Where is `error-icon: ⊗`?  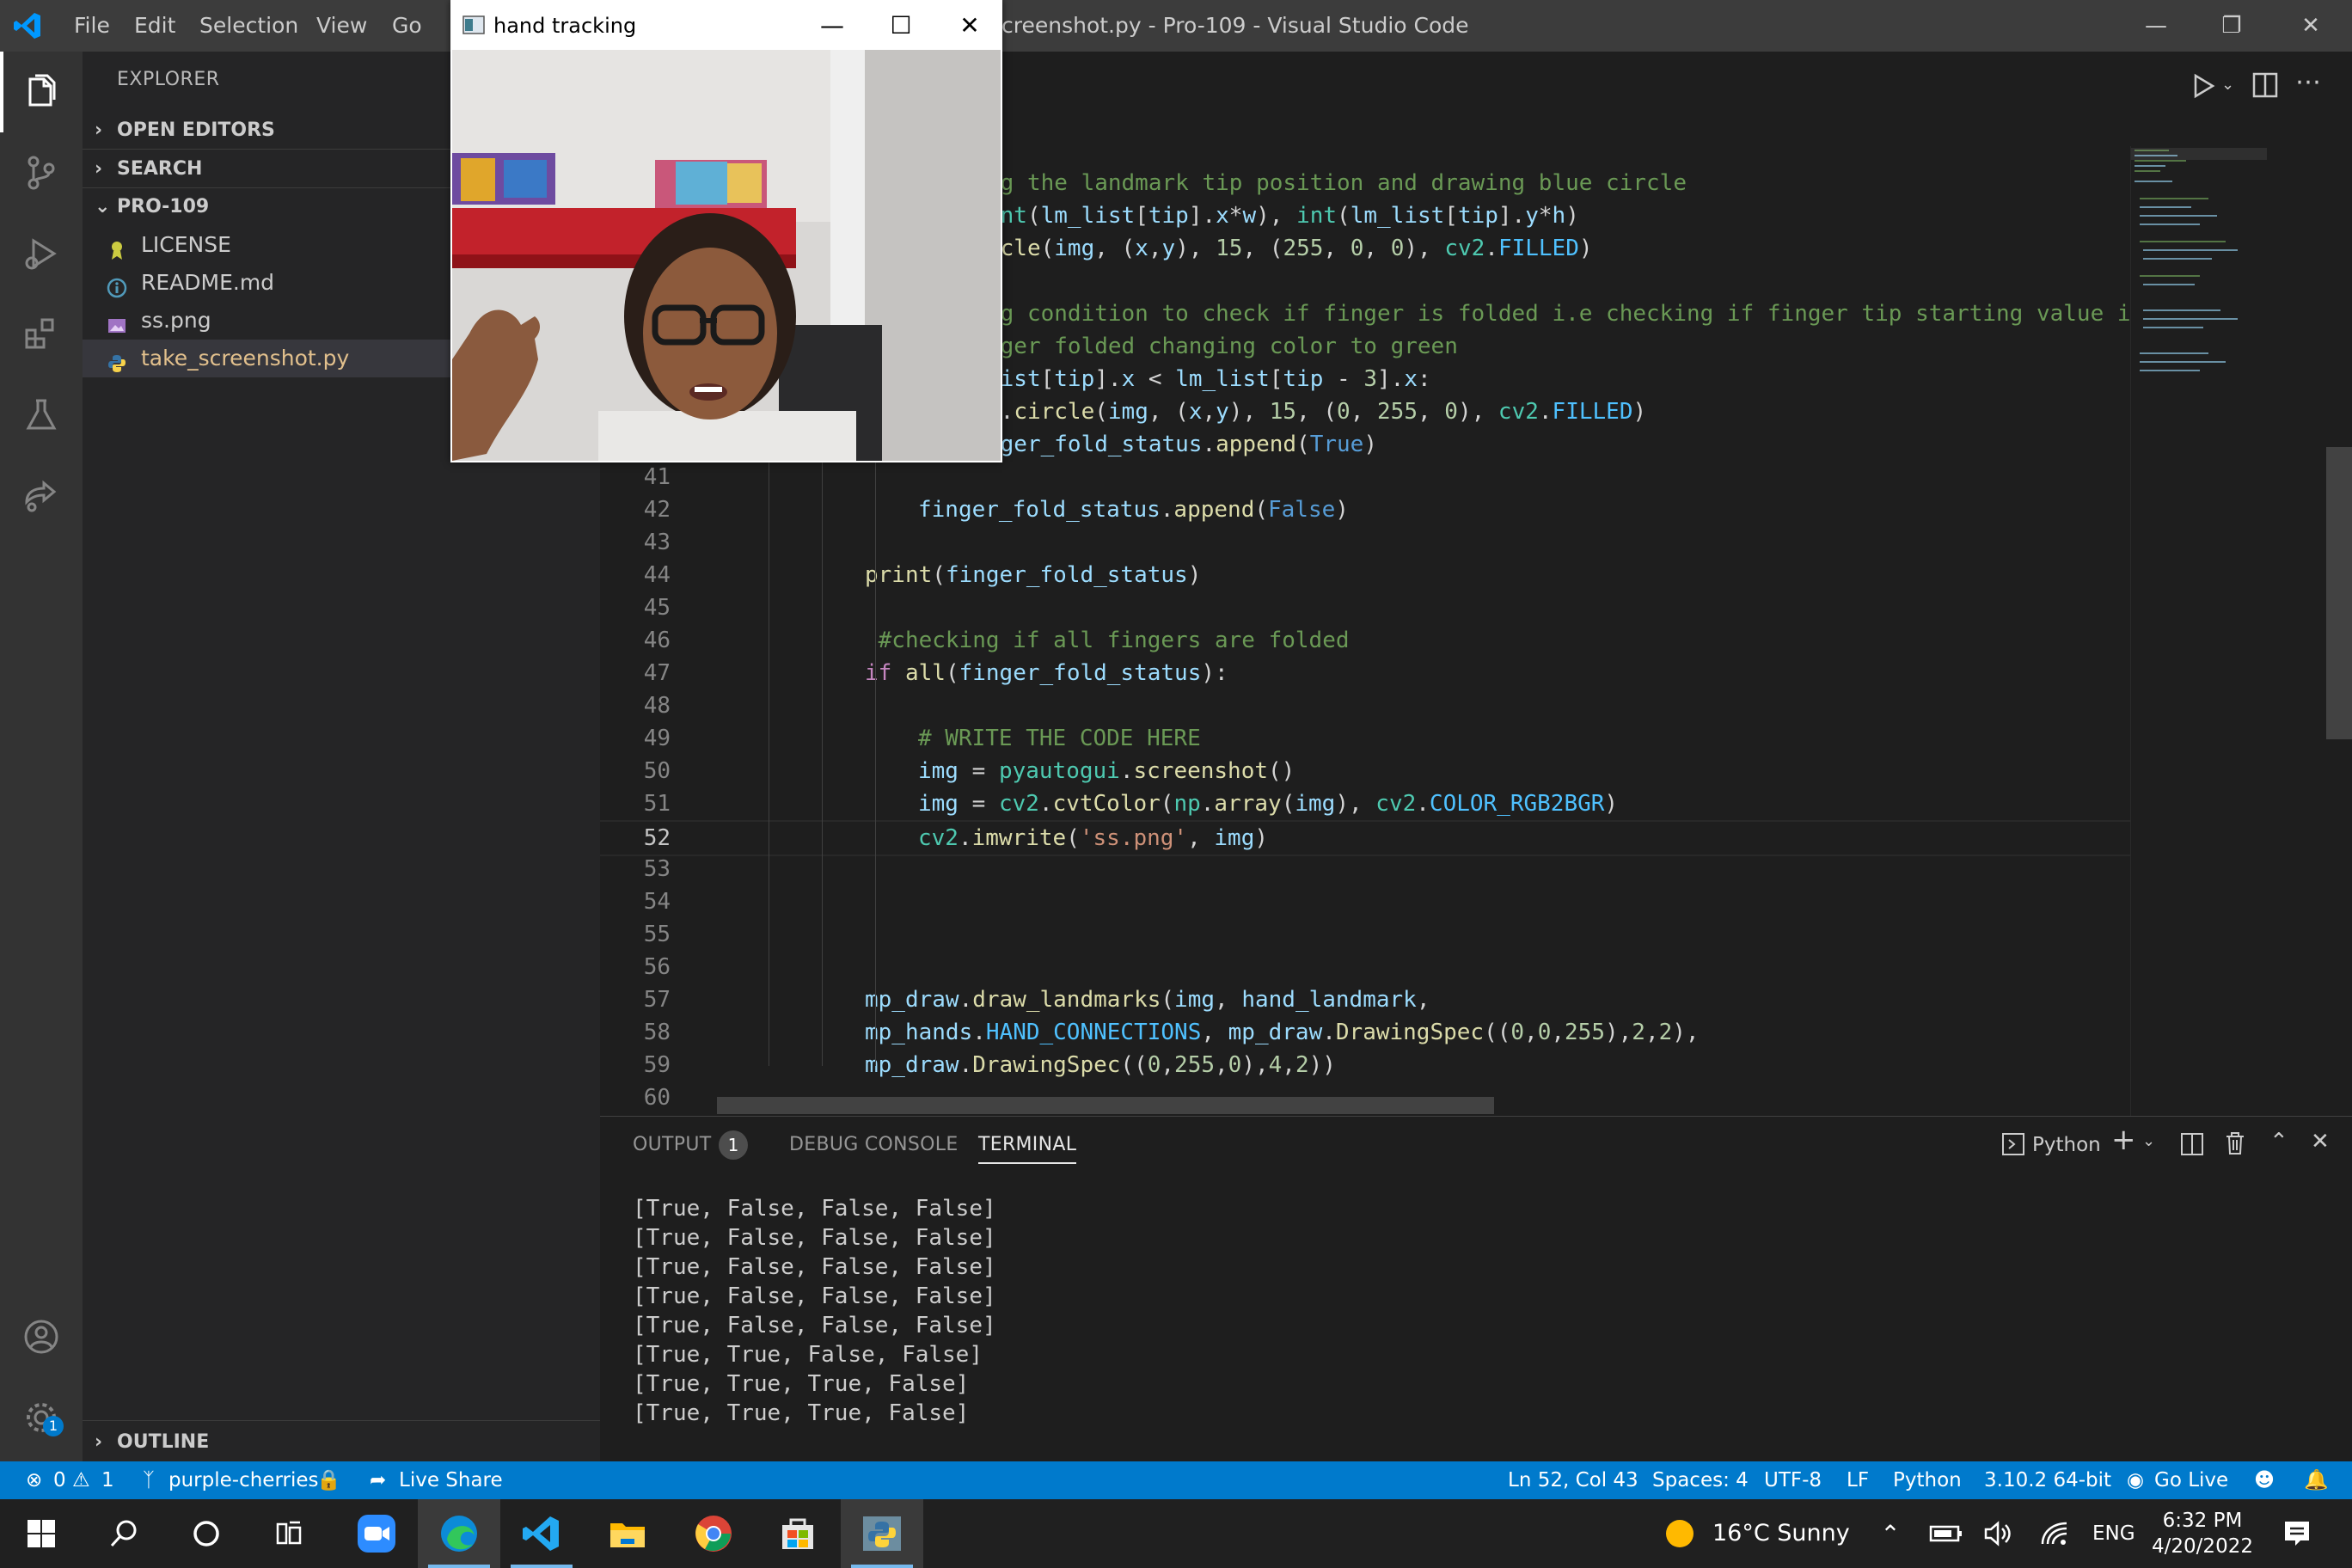 error-icon: ⊗ is located at coordinates (34, 1480).